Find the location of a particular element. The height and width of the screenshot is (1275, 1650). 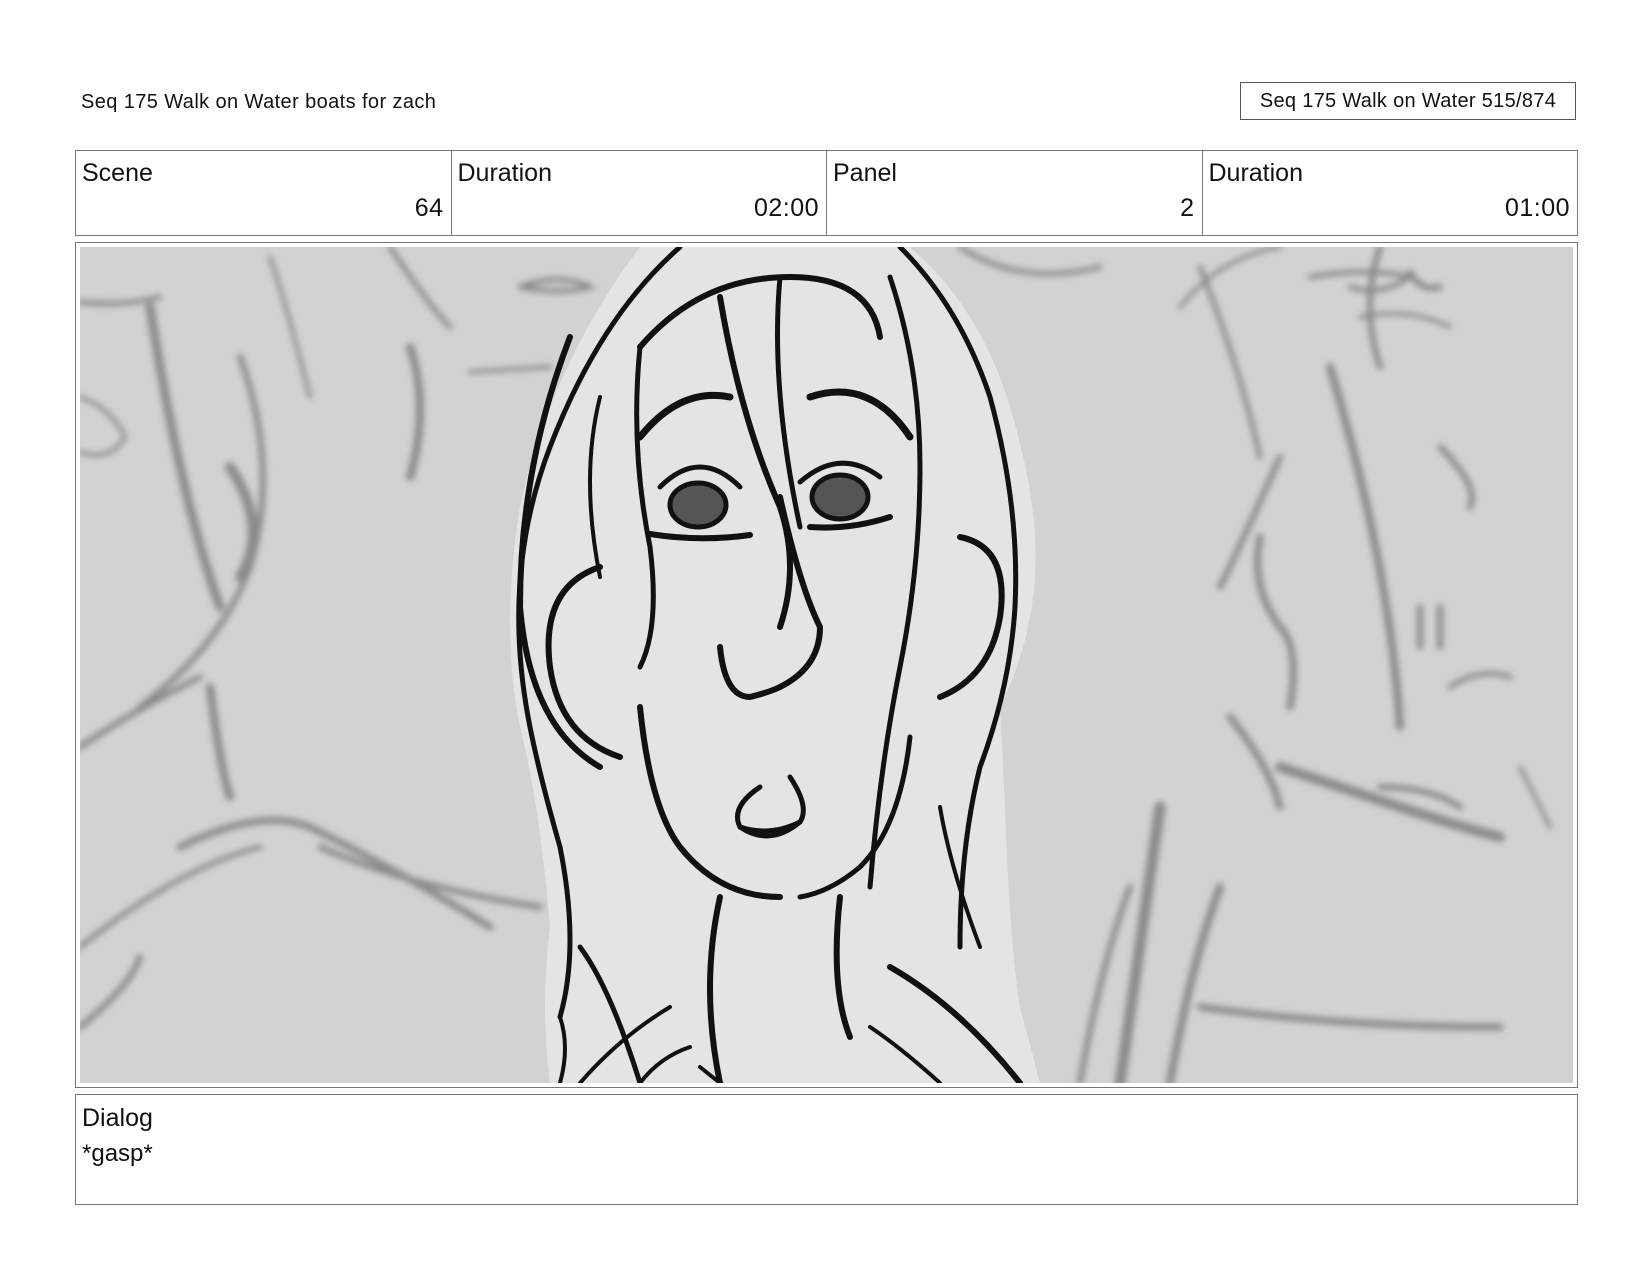

dialog-text: *gasp* is located at coordinates (117, 1153).